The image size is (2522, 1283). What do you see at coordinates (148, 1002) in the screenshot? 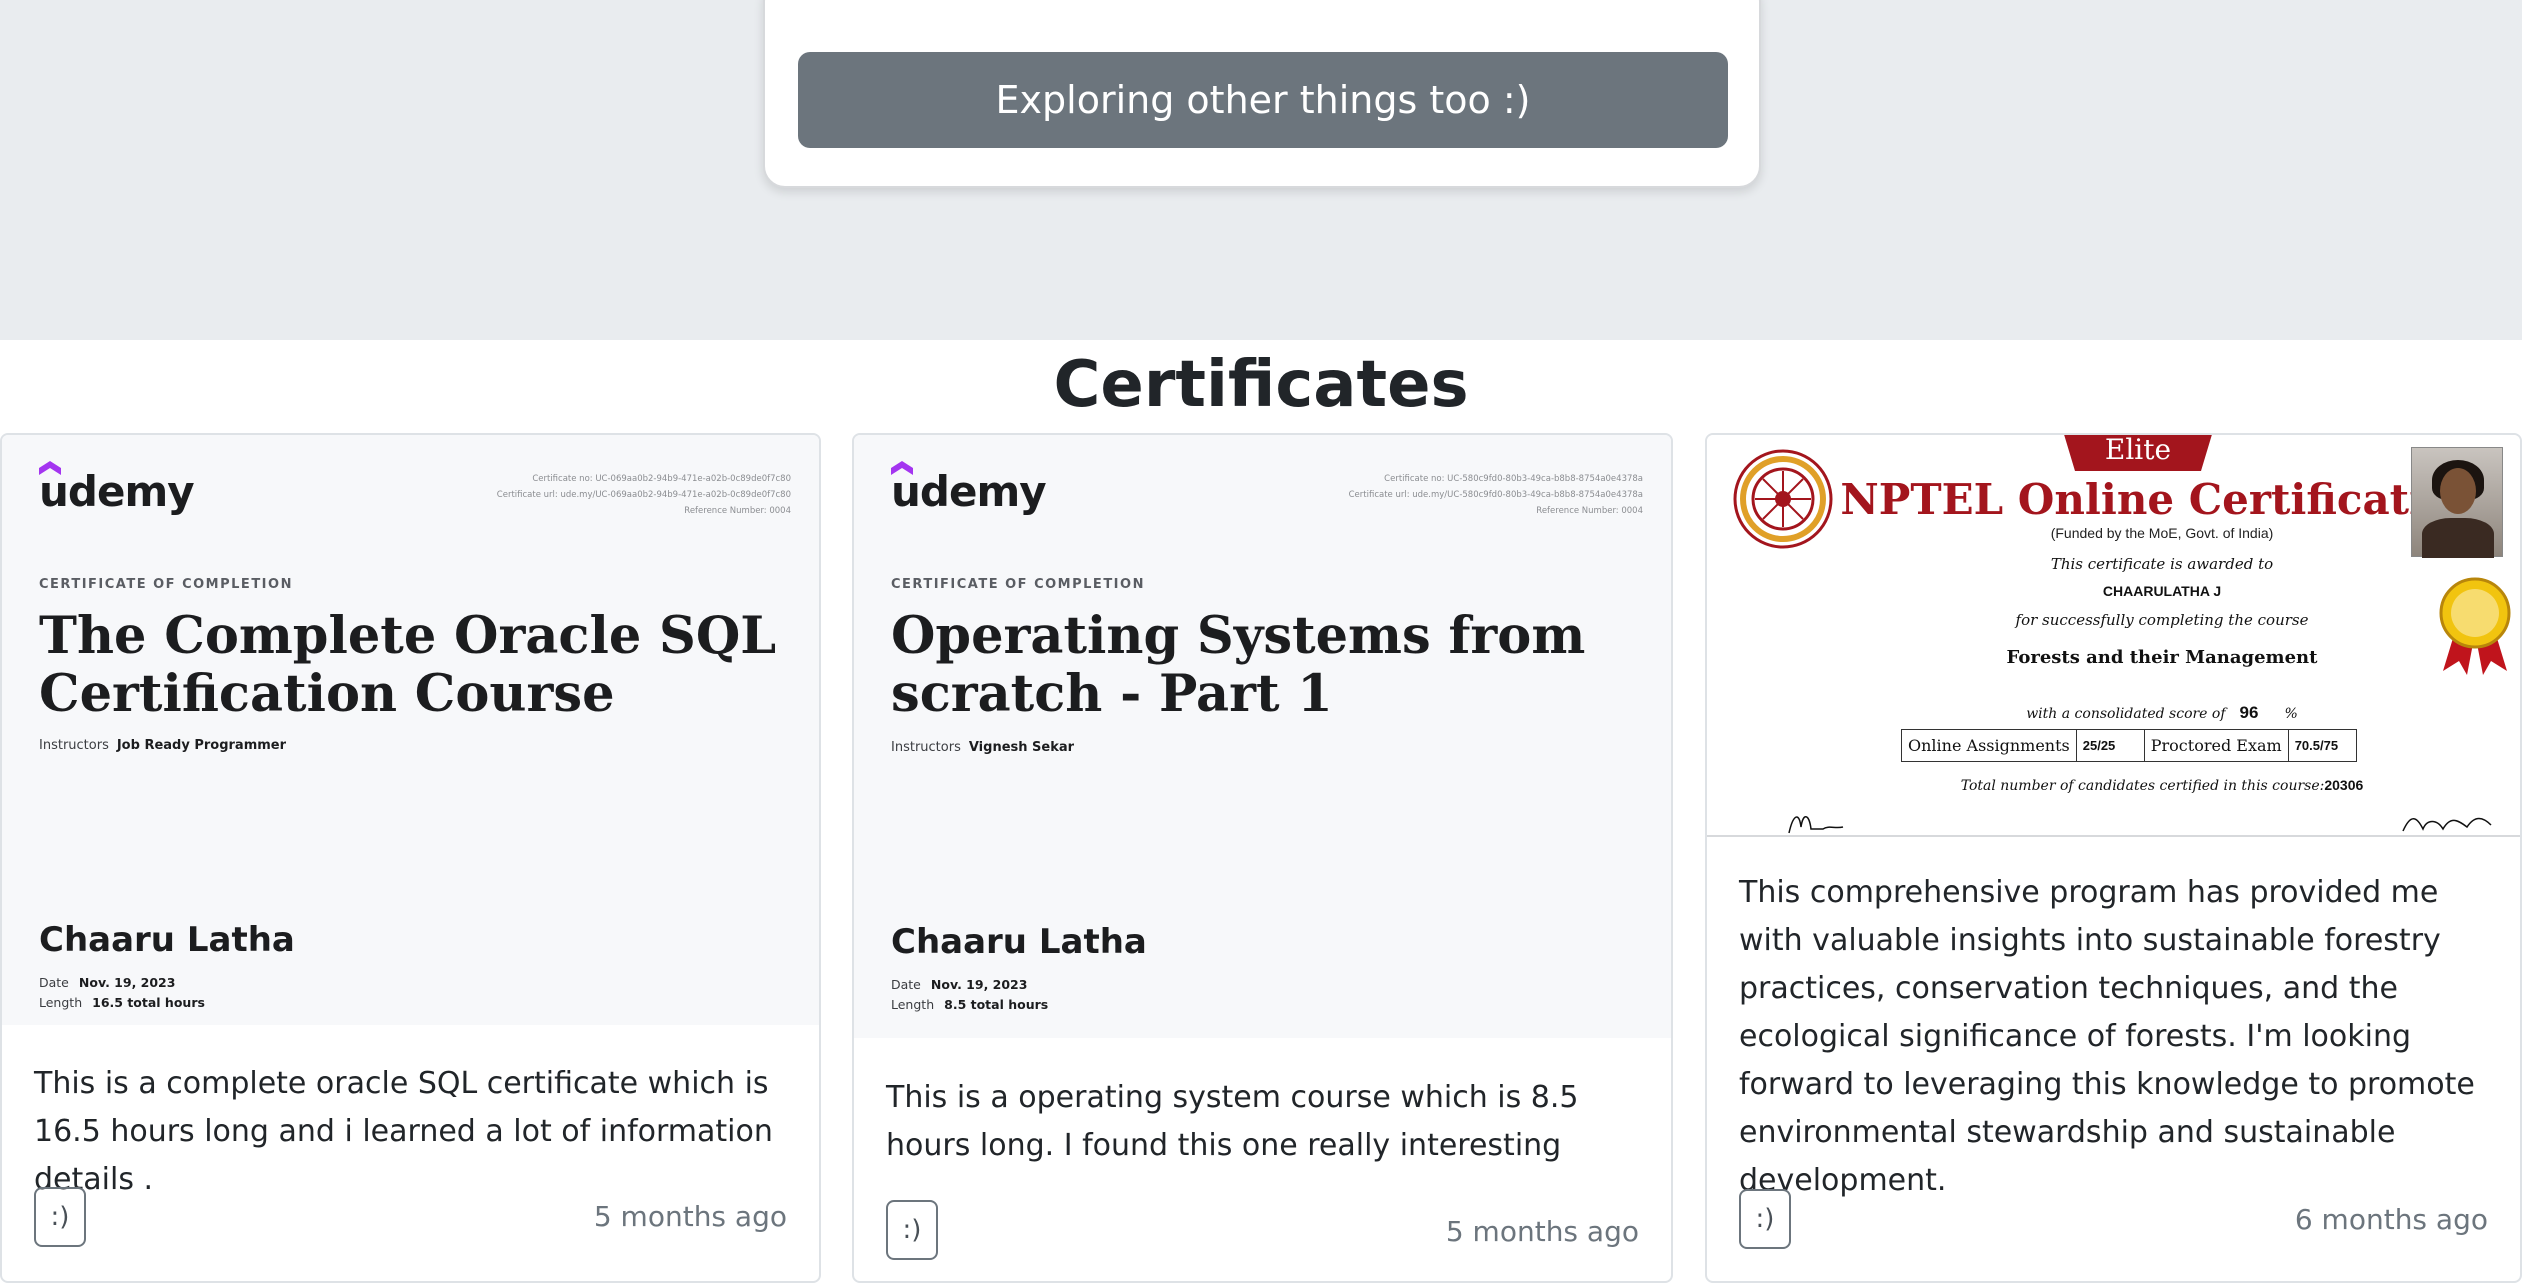
I see `length-value: 16.5 total hours` at bounding box center [148, 1002].